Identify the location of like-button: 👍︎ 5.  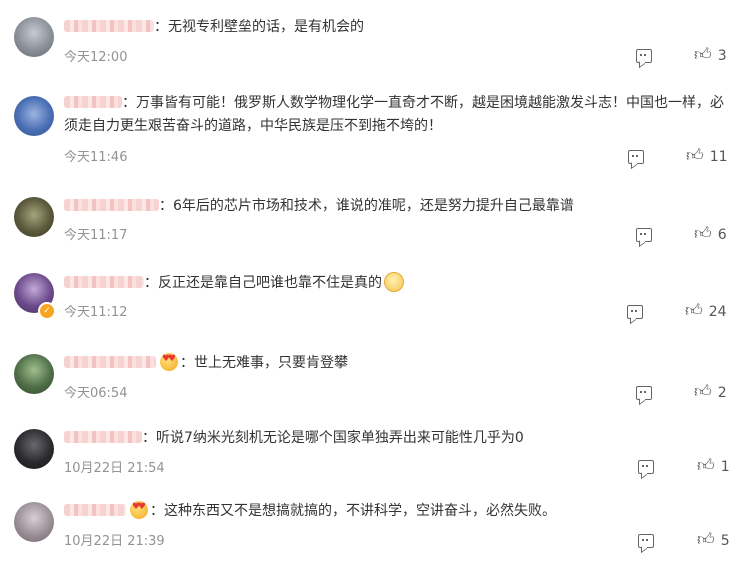
(713, 540).